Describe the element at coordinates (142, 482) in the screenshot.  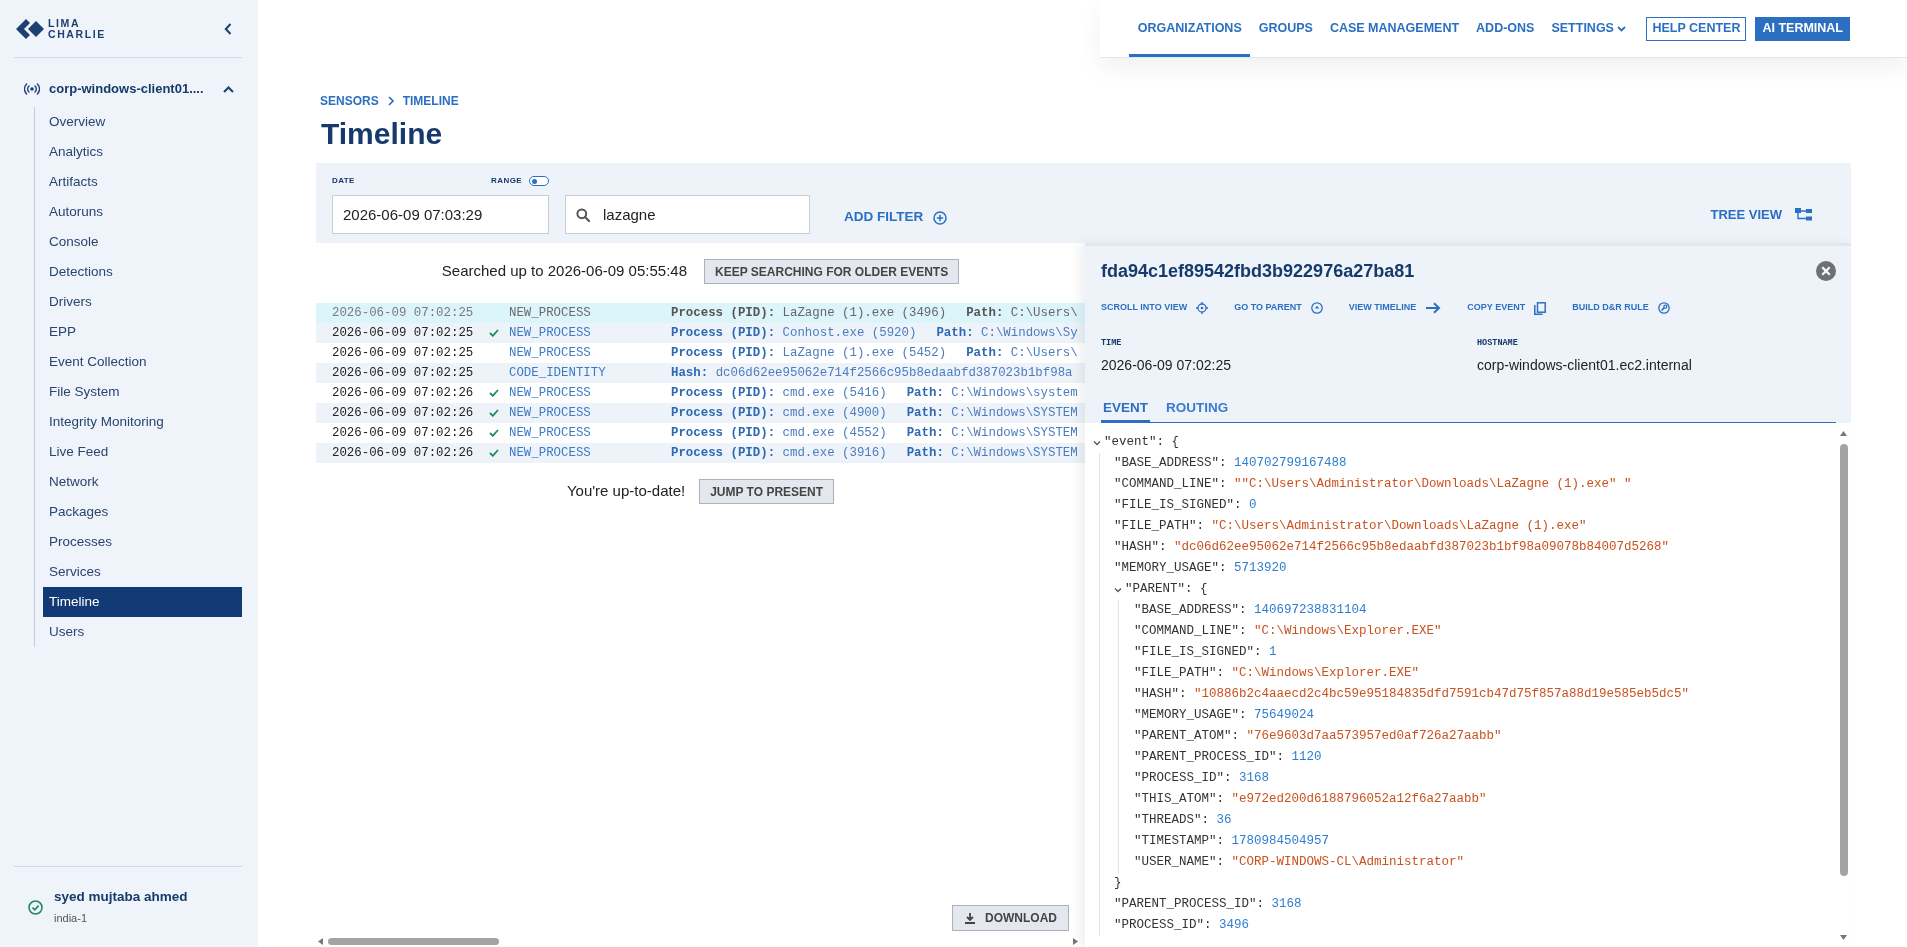
I see `sidebar-nav-item: Network` at that location.